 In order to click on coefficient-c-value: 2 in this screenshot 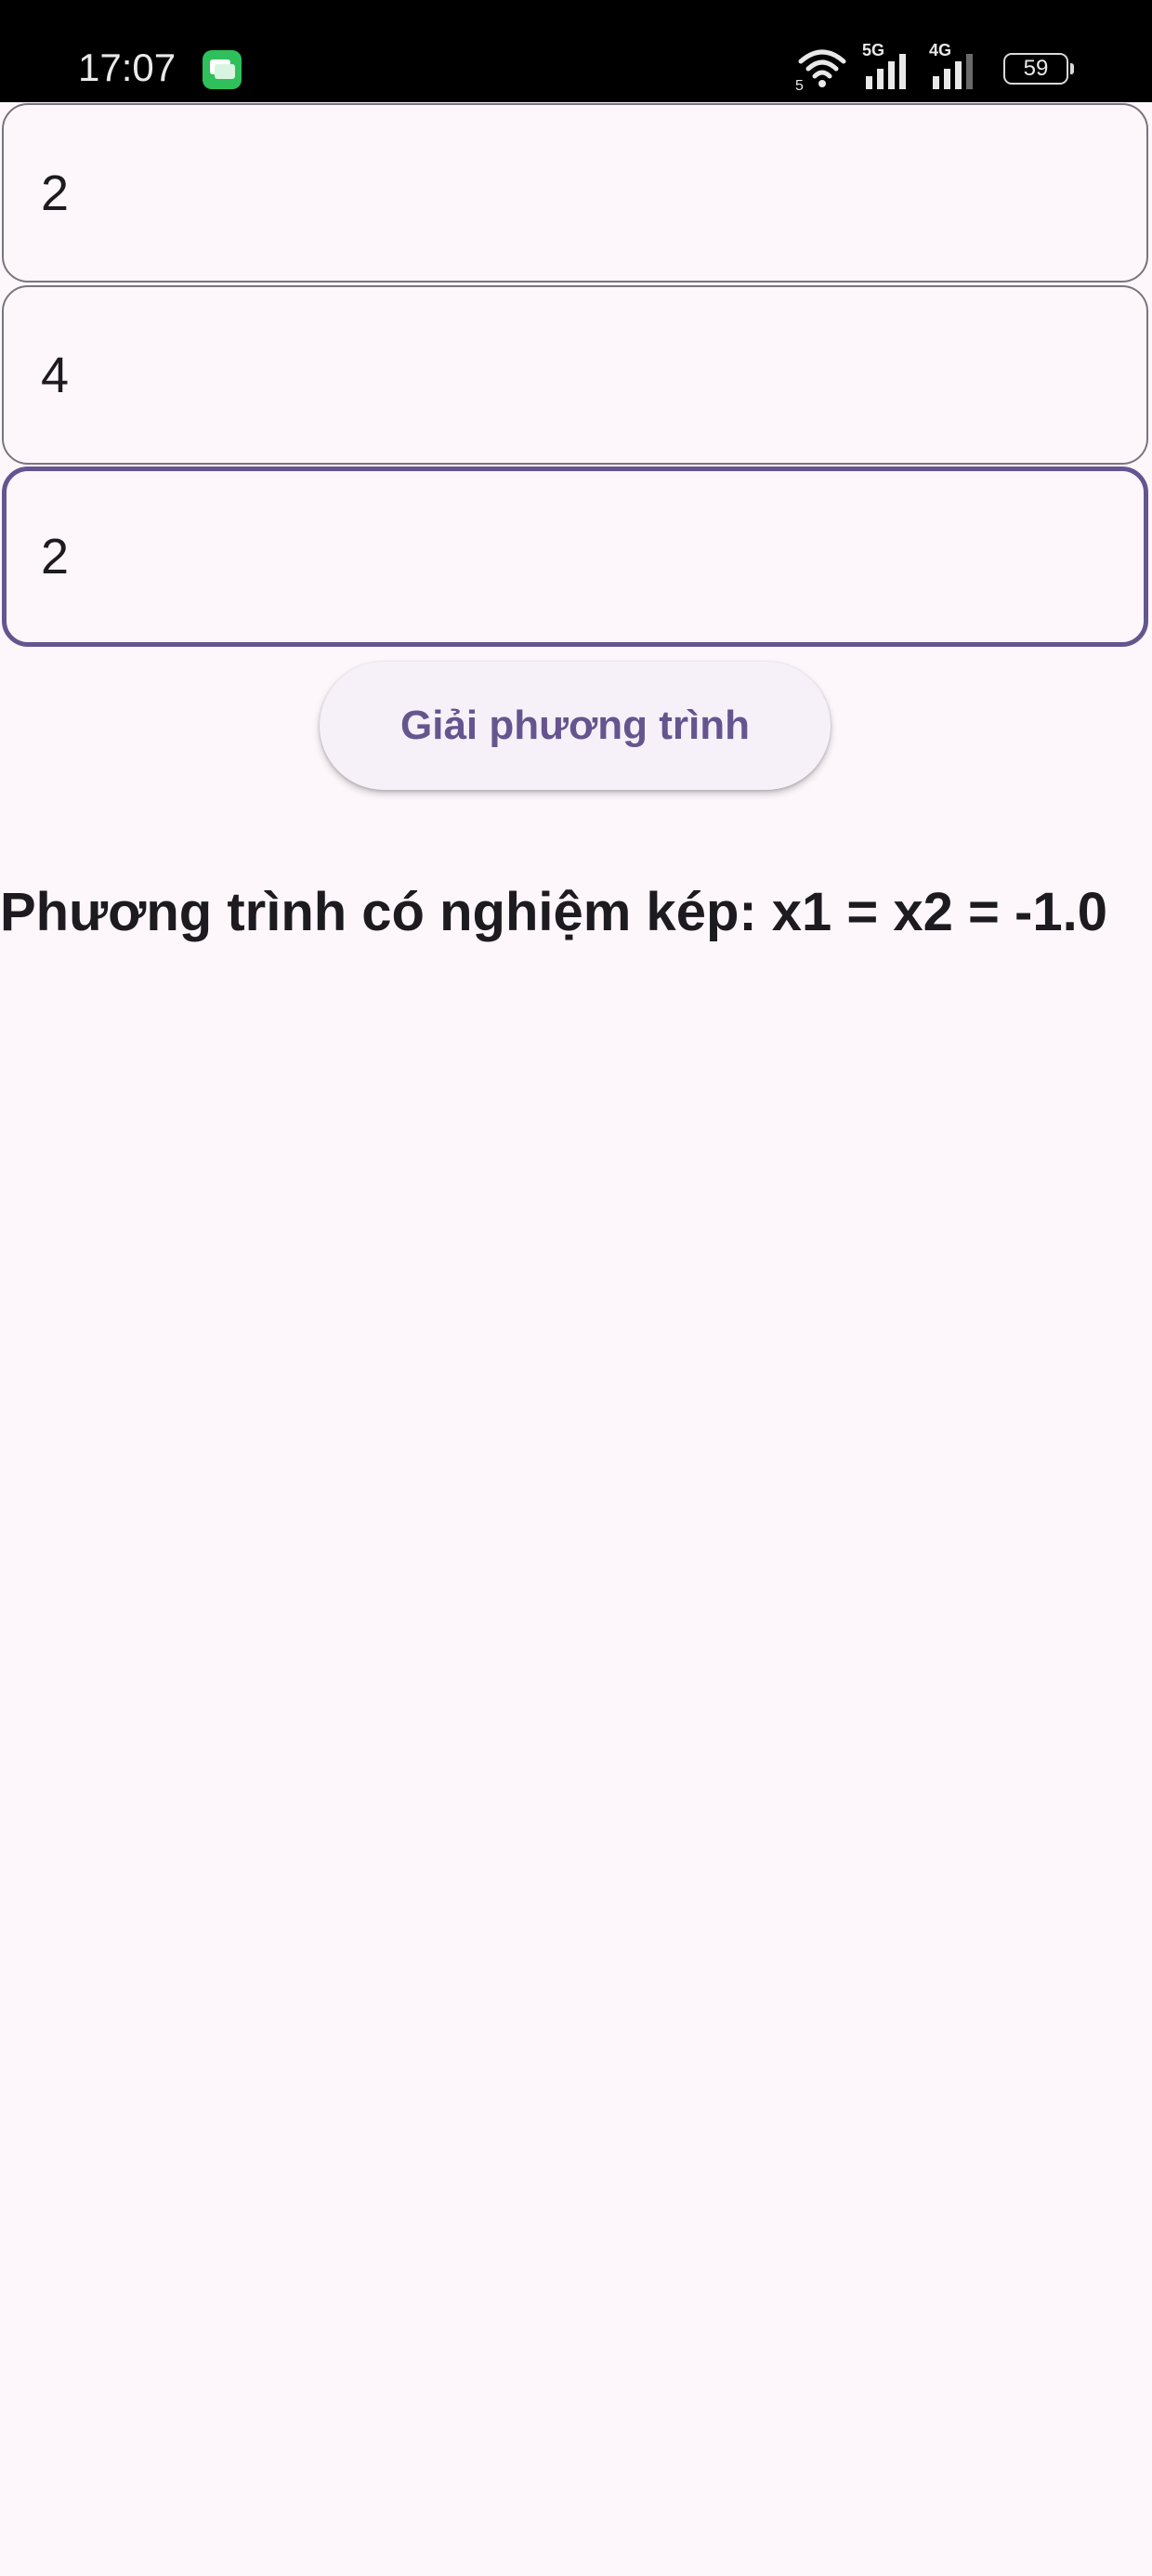, I will do `click(55, 557)`.